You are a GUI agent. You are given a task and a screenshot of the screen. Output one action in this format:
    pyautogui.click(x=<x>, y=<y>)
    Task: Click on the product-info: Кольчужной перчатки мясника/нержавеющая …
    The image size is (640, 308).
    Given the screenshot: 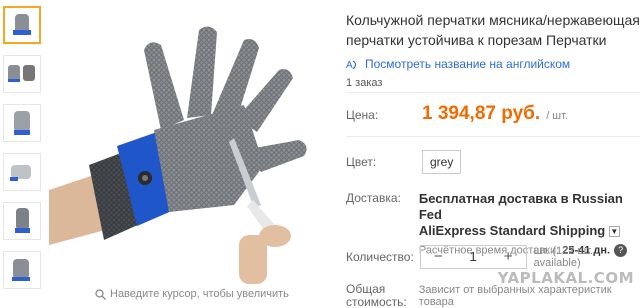 What is the action you would take?
    pyautogui.click(x=493, y=44)
    